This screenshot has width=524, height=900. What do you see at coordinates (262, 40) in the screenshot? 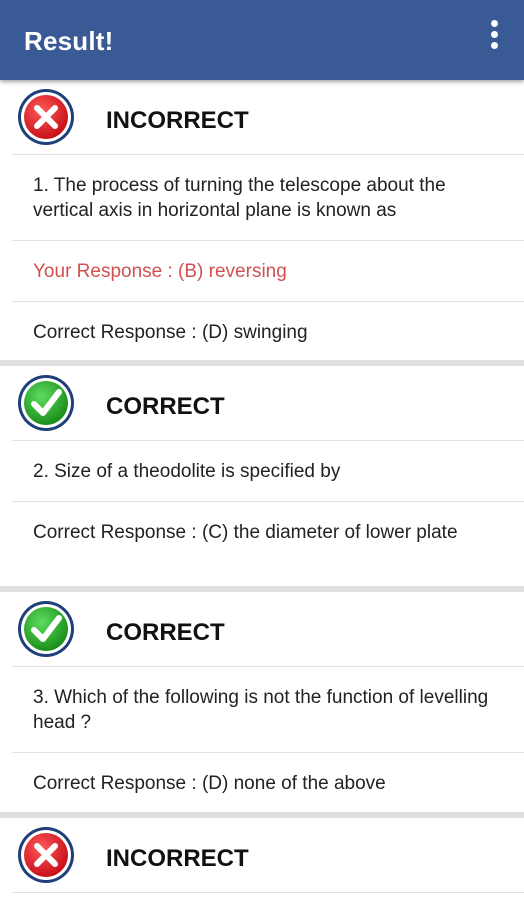
I see `app-bar: Result!` at bounding box center [262, 40].